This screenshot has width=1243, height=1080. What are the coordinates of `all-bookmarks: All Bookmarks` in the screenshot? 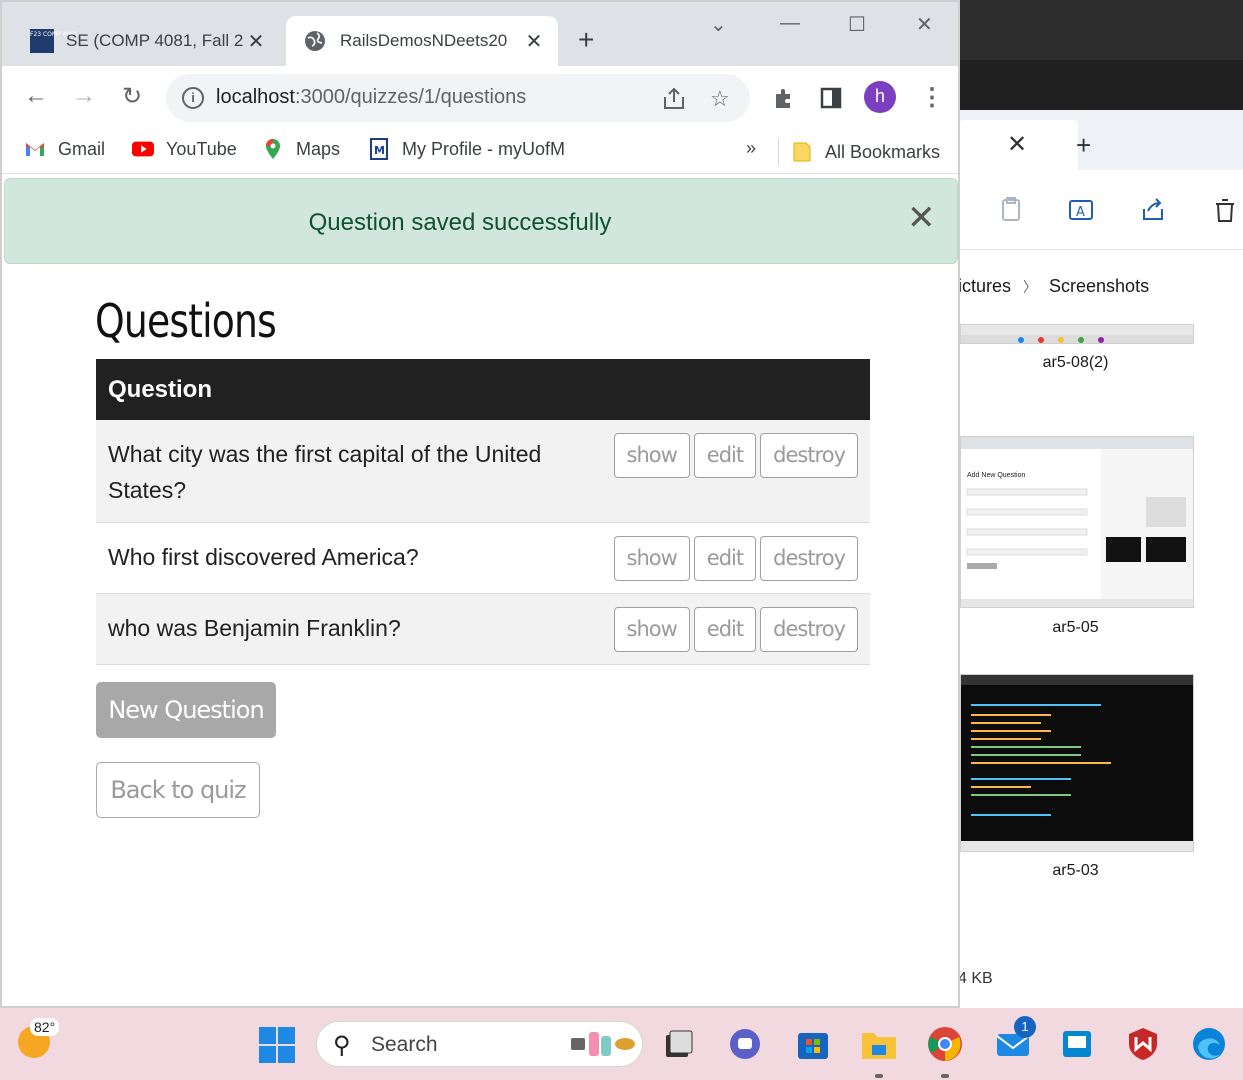 It's located at (859, 152).